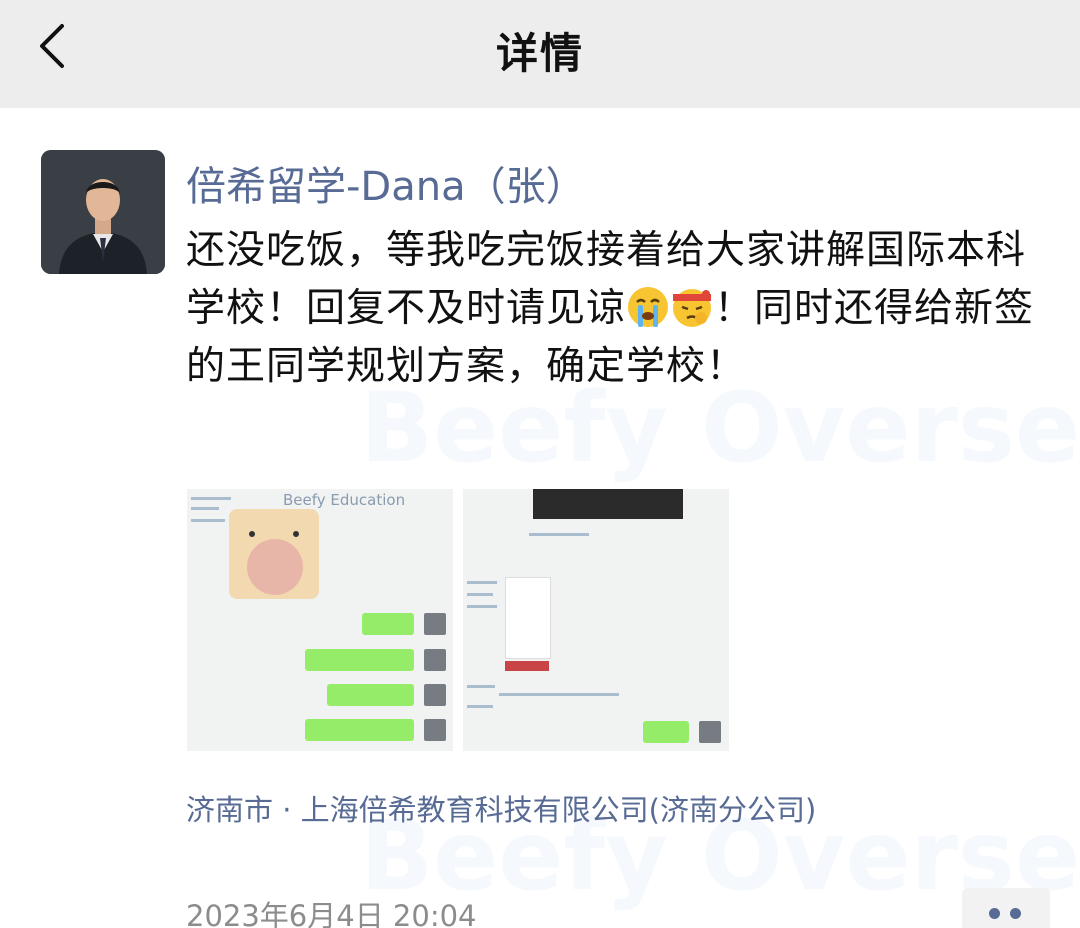 The image size is (1080, 928). Describe the element at coordinates (501, 808) in the screenshot. I see `post-location: 济南市 · 上海倍希教育科技有限公司(济南分公司)` at that location.